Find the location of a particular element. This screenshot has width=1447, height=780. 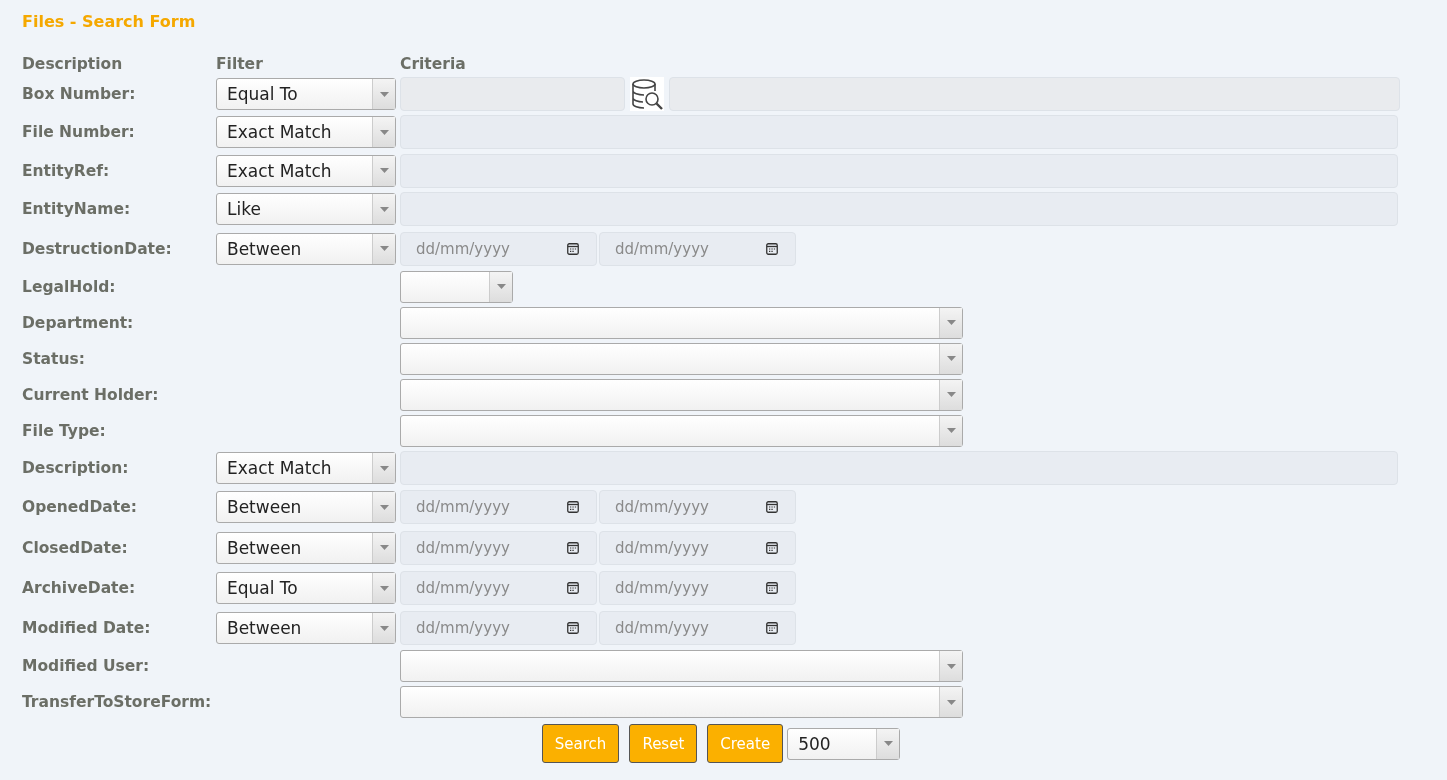

field-label: EntityName: is located at coordinates (77, 209).